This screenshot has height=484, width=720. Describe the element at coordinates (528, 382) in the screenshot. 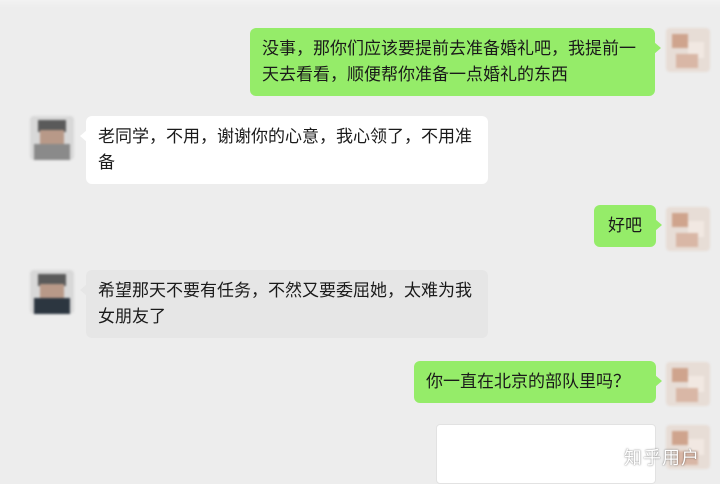

I see `message-text: 你一直在北京的部队里吗？` at that location.